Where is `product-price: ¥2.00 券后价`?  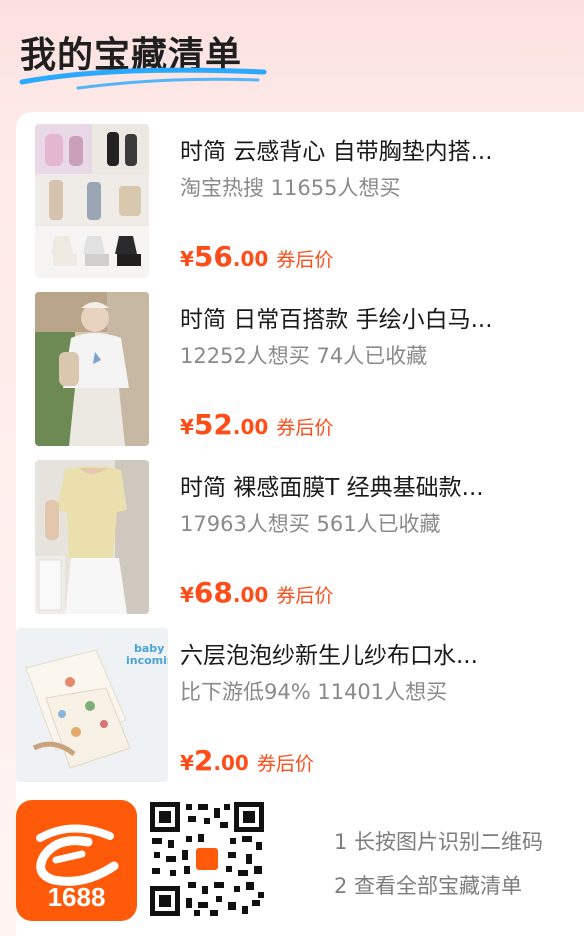 product-price: ¥2.00 券后价 is located at coordinates (247, 760).